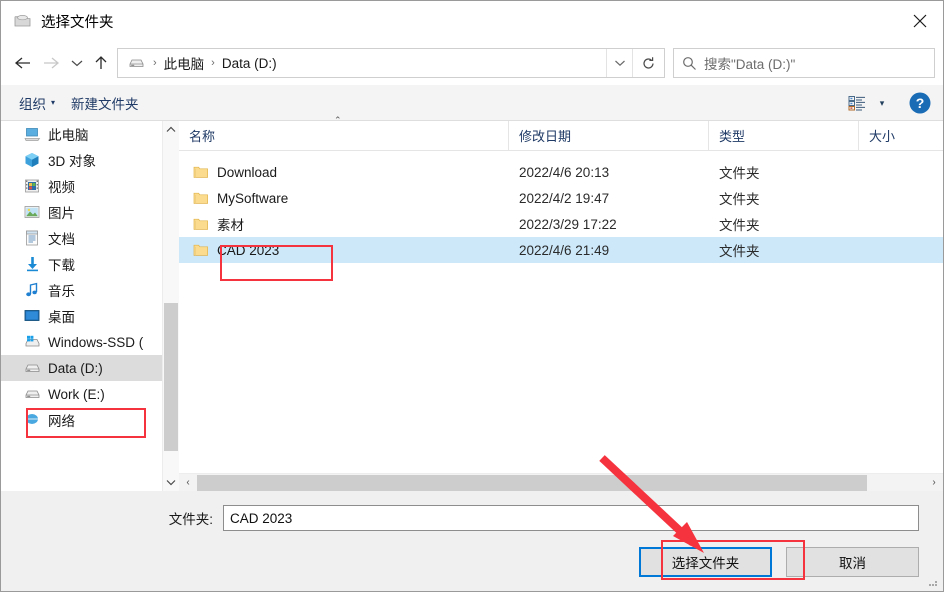  I want to click on sidebar-item-10: Work (E:), so click(90, 394).